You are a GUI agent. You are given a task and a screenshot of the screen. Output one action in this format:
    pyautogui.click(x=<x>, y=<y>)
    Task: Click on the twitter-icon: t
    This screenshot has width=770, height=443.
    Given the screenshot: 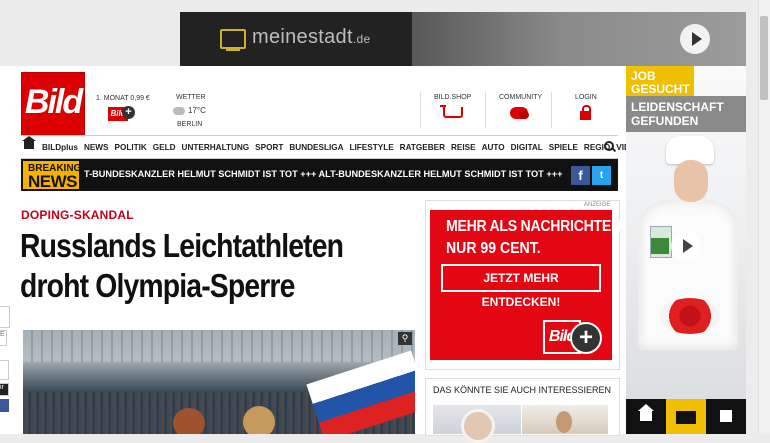 What is the action you would take?
    pyautogui.click(x=601, y=175)
    